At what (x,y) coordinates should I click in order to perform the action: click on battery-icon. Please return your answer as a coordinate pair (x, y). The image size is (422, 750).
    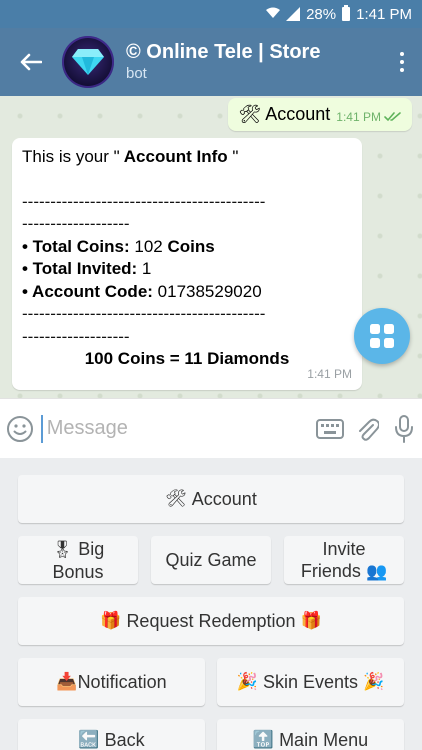
    Looking at the image, I should click on (346, 13).